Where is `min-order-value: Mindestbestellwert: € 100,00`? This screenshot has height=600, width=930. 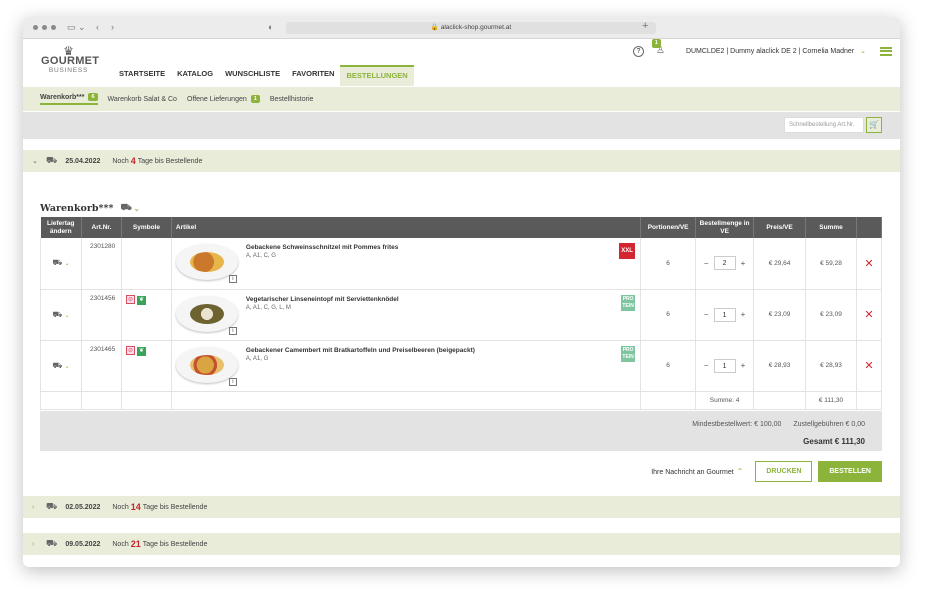 min-order-value: Mindestbestellwert: € 100,00 is located at coordinates (737, 424).